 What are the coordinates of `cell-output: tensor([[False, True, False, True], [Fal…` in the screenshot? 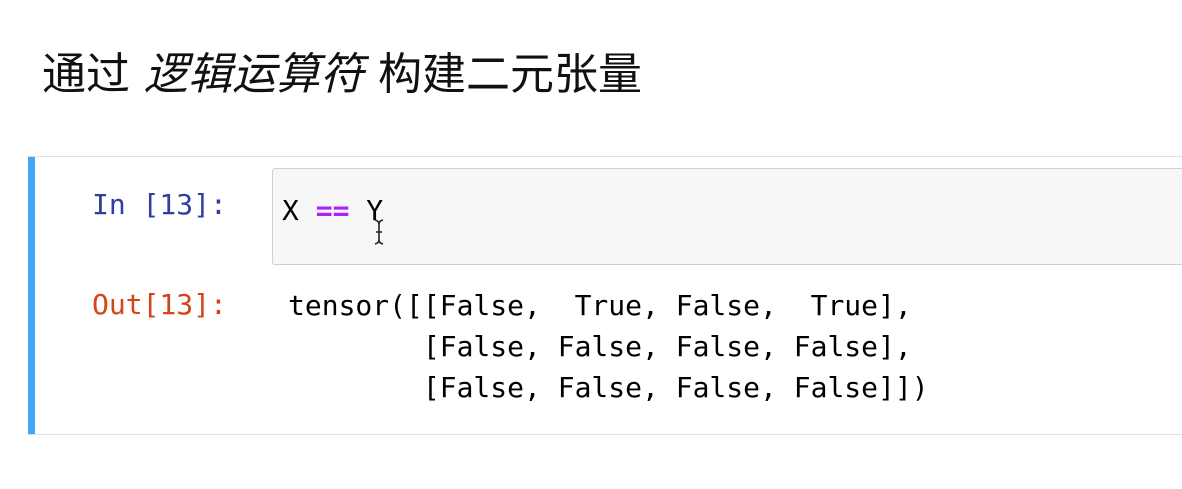 It's located at (608, 346).